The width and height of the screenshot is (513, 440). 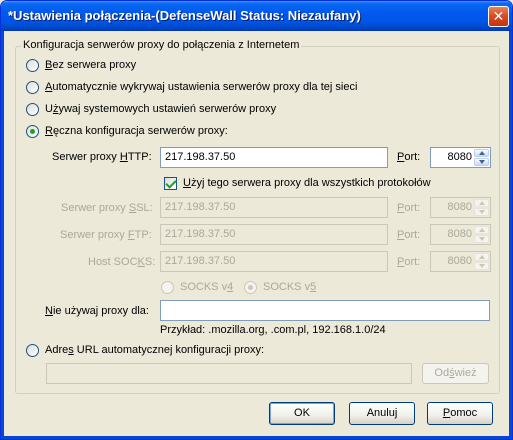 What do you see at coordinates (460, 413) in the screenshot?
I see `help-button: Pomoc` at bounding box center [460, 413].